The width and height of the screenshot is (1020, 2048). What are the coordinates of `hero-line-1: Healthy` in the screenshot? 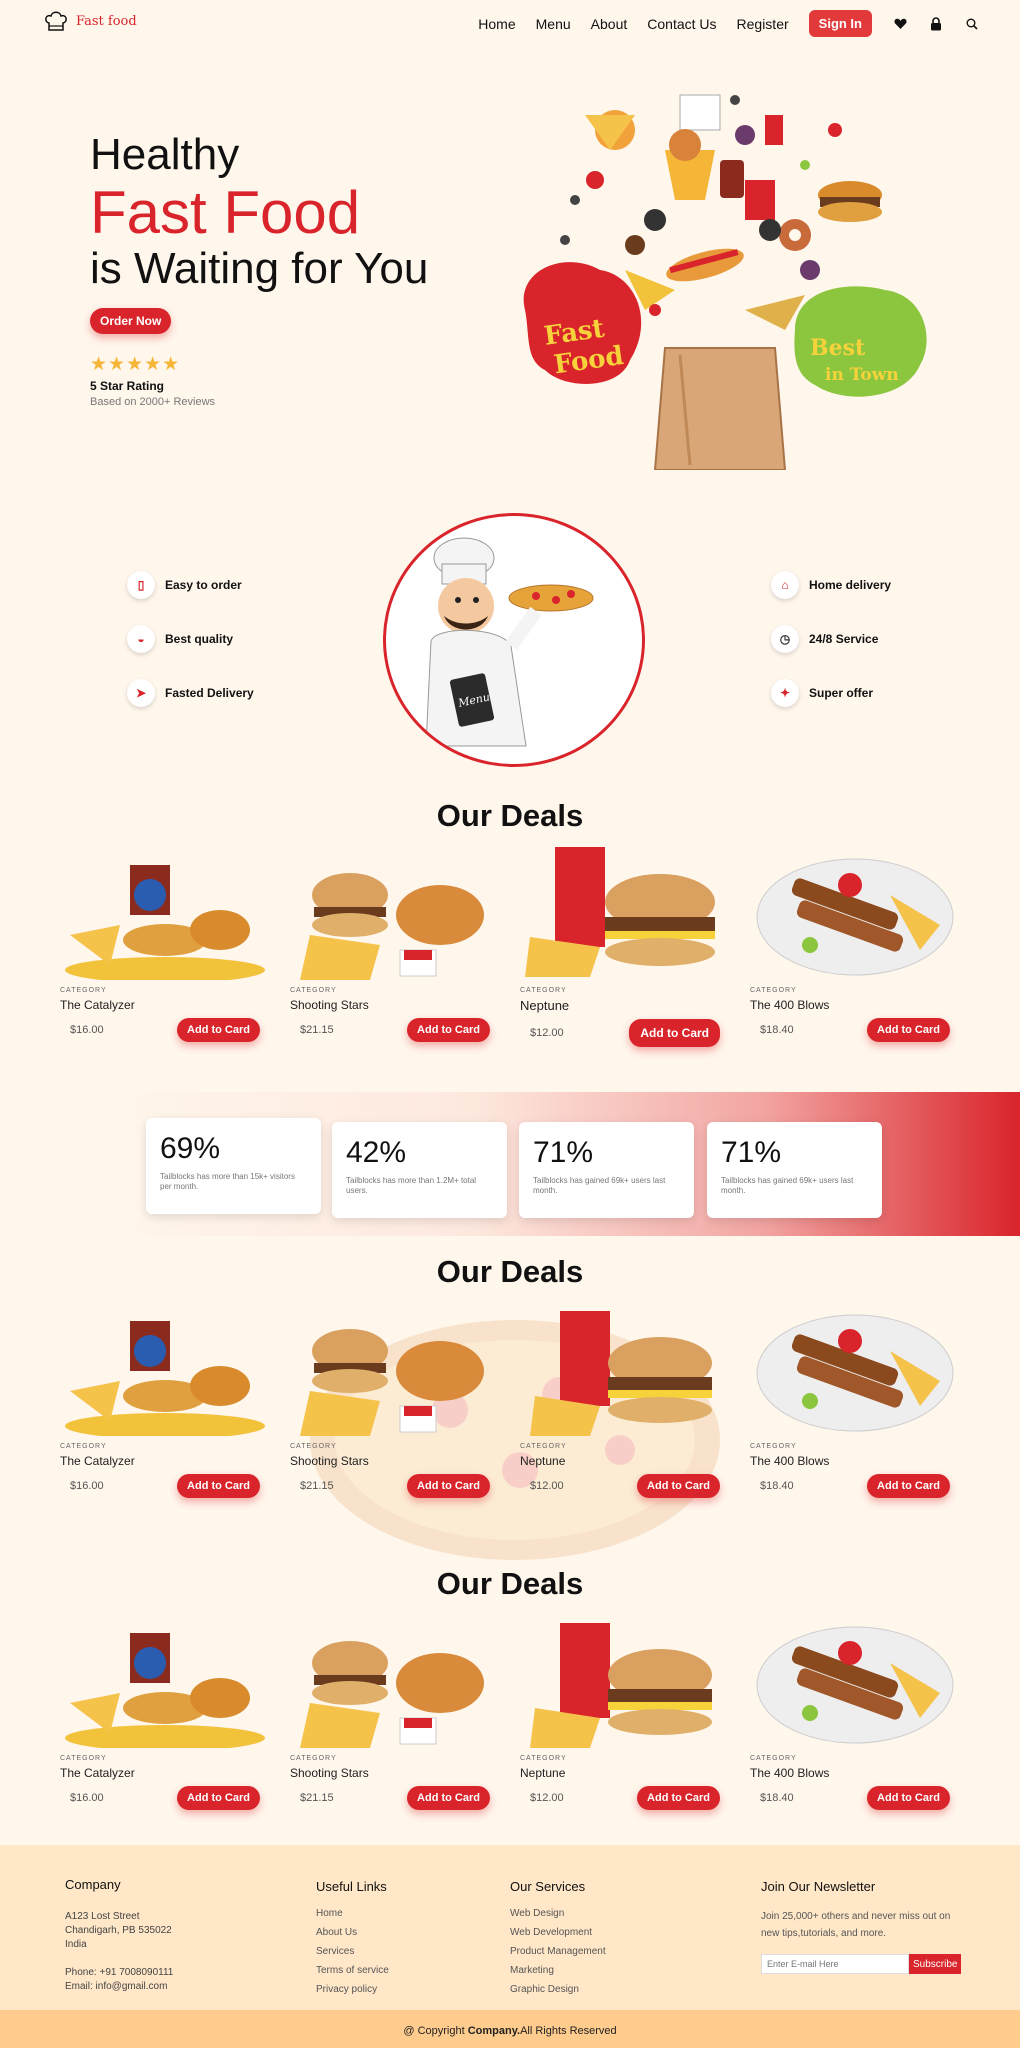 It's located at (165, 154).